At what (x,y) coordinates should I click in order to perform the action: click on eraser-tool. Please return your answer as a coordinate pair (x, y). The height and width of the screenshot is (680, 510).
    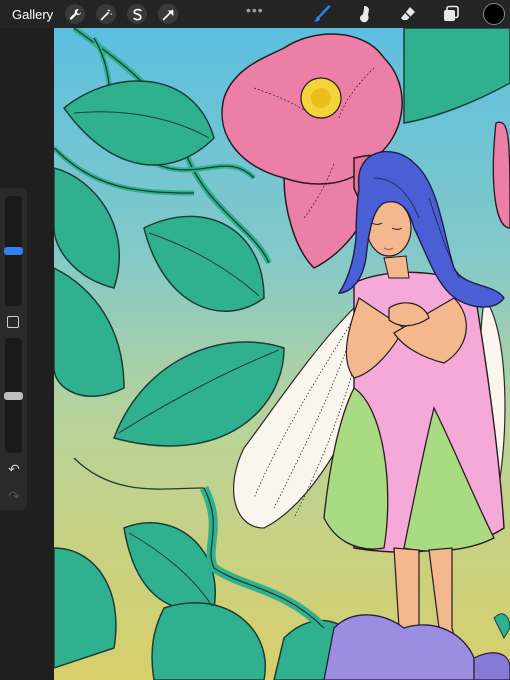
    Looking at the image, I should click on (408, 14).